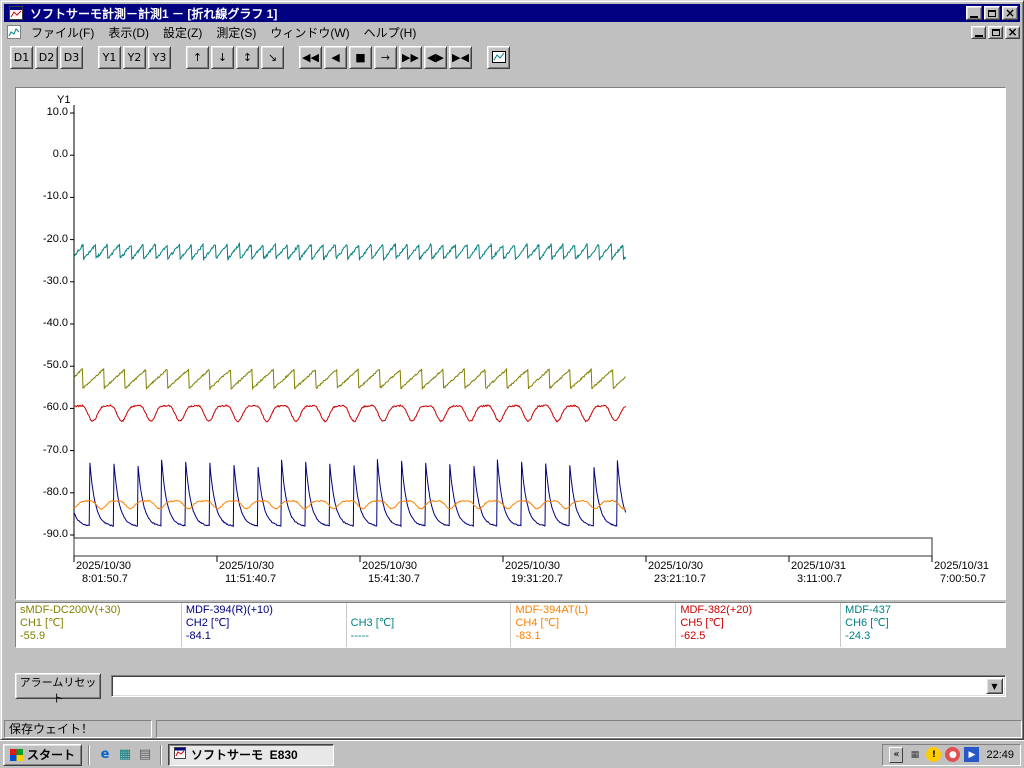  What do you see at coordinates (272, 57) in the screenshot?
I see `scale-shift-button: ↘` at bounding box center [272, 57].